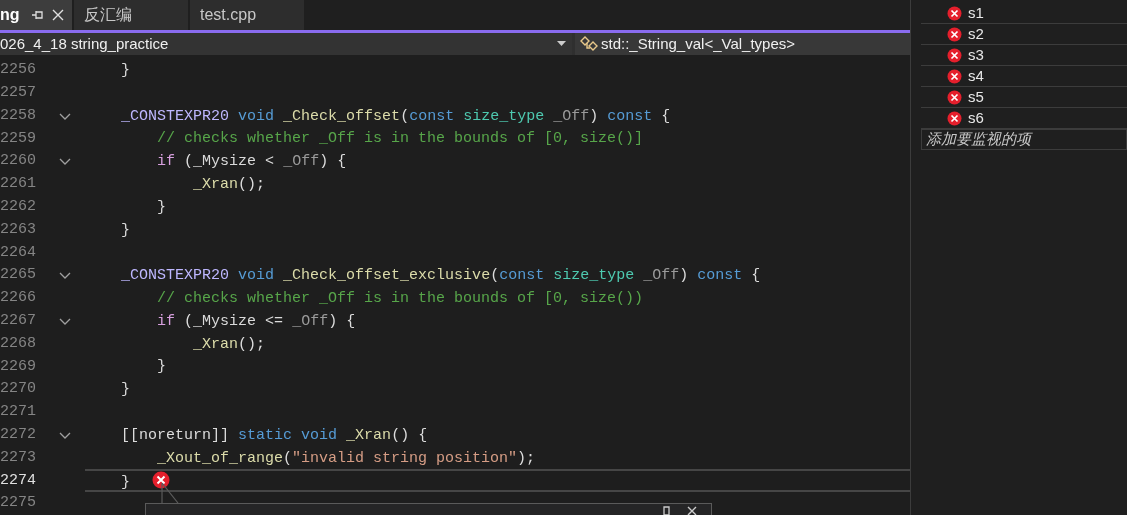  I want to click on code-token: _Check_offset, so click(342, 116).